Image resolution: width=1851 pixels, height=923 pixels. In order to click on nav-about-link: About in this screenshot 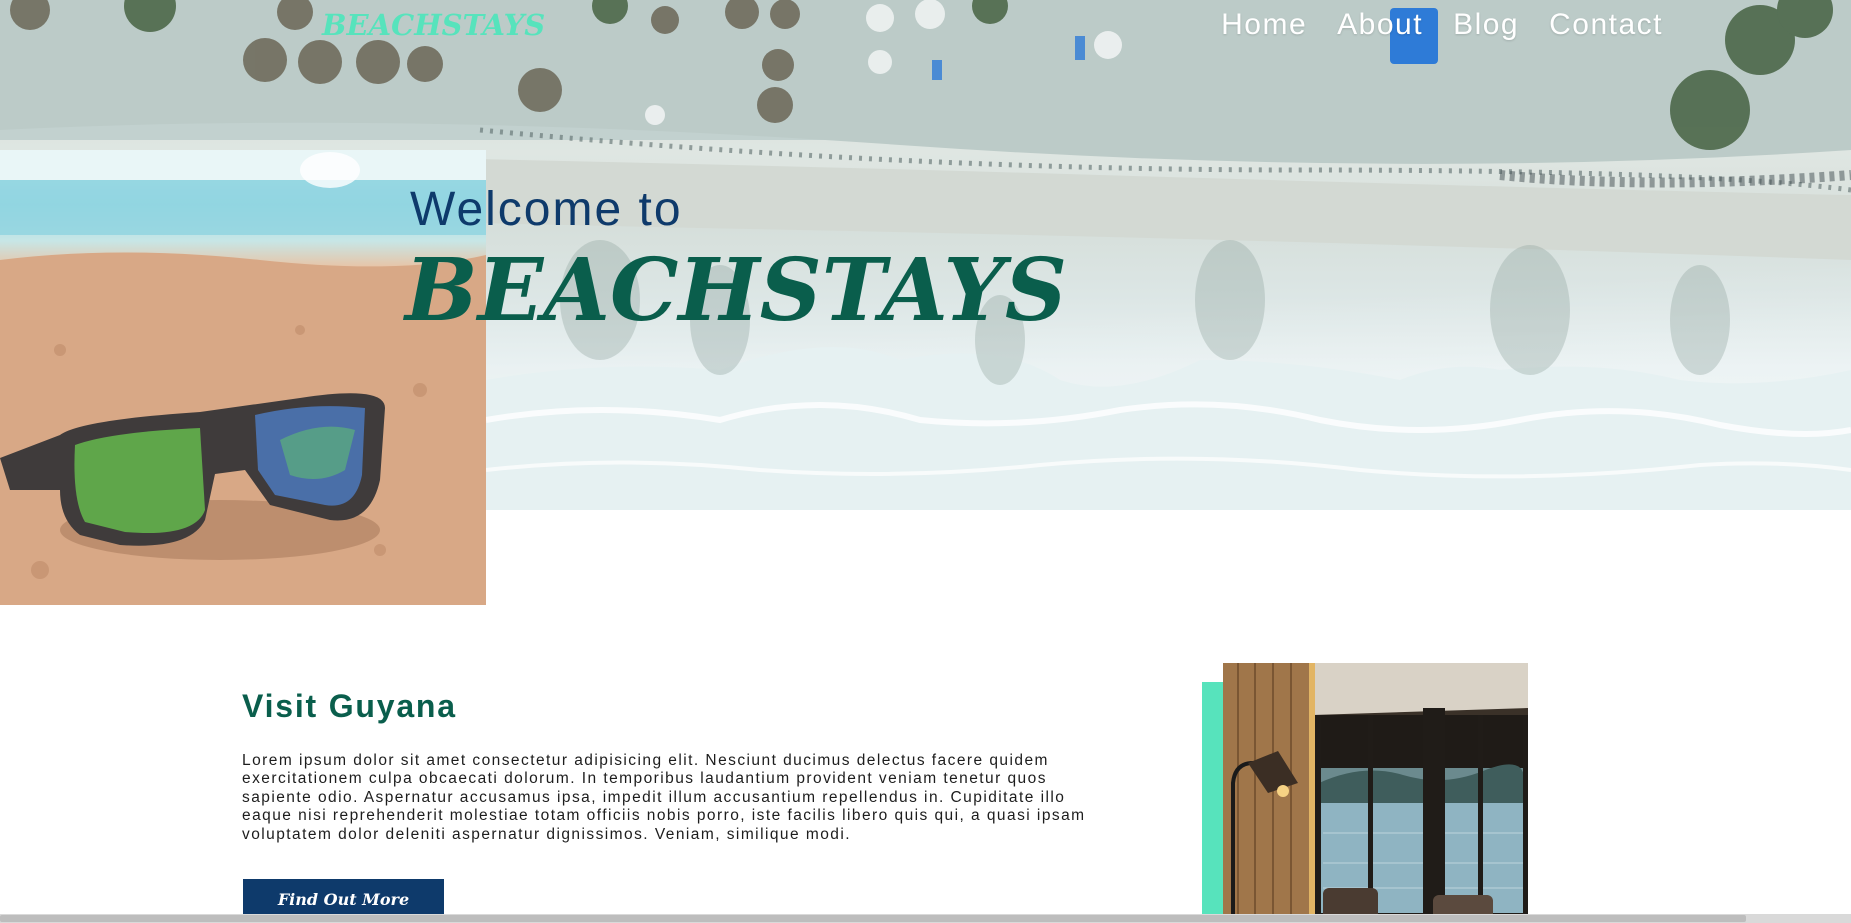, I will do `click(1380, 25)`.